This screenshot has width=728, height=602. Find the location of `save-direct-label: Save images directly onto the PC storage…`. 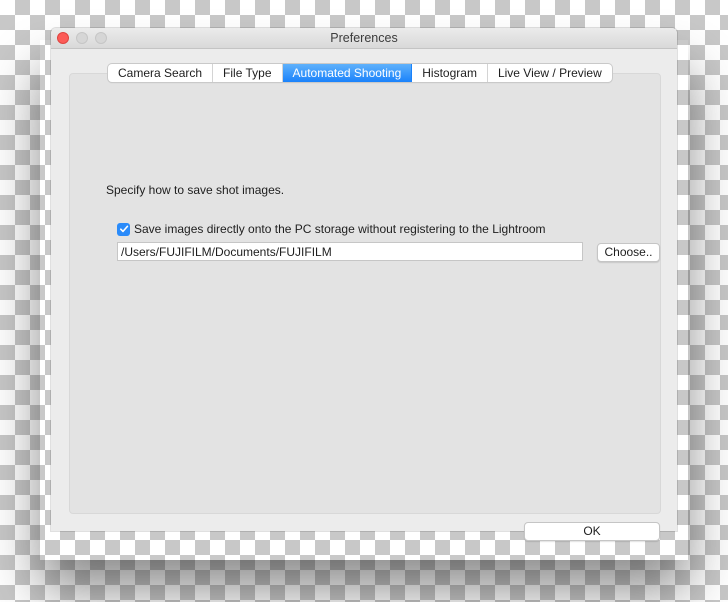

save-direct-label: Save images directly onto the PC storage… is located at coordinates (340, 229).